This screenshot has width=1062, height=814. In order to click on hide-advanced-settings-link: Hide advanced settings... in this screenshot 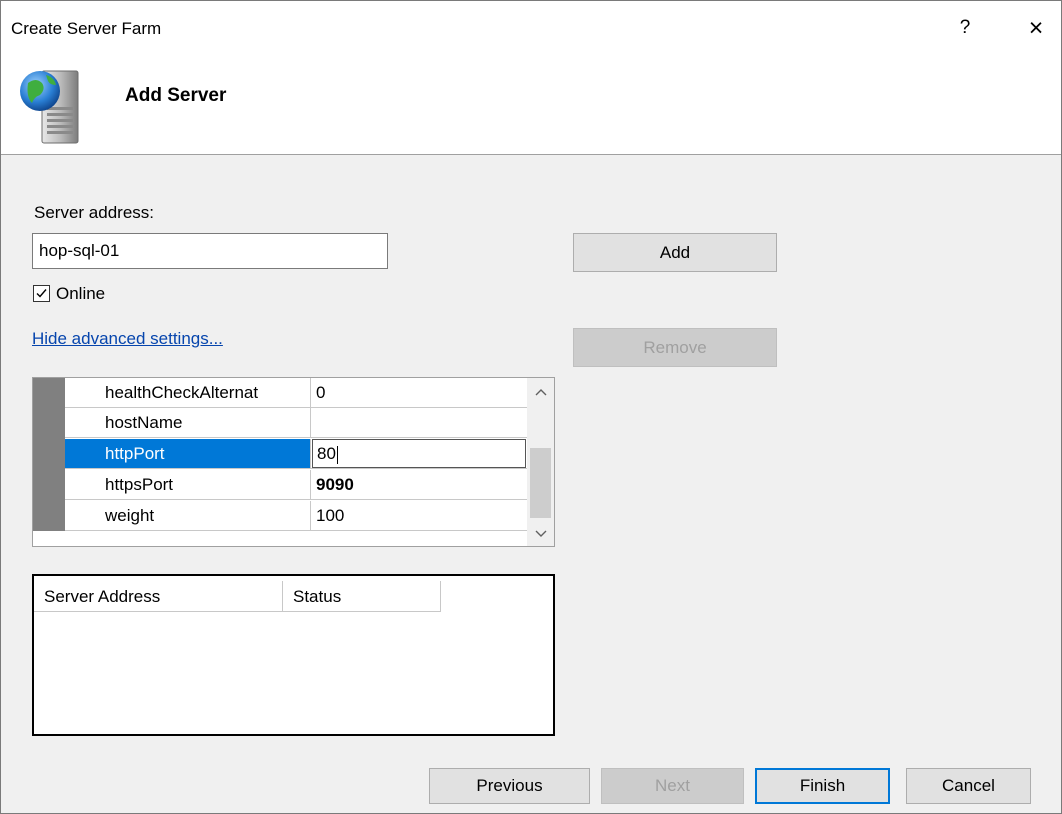, I will do `click(127, 339)`.